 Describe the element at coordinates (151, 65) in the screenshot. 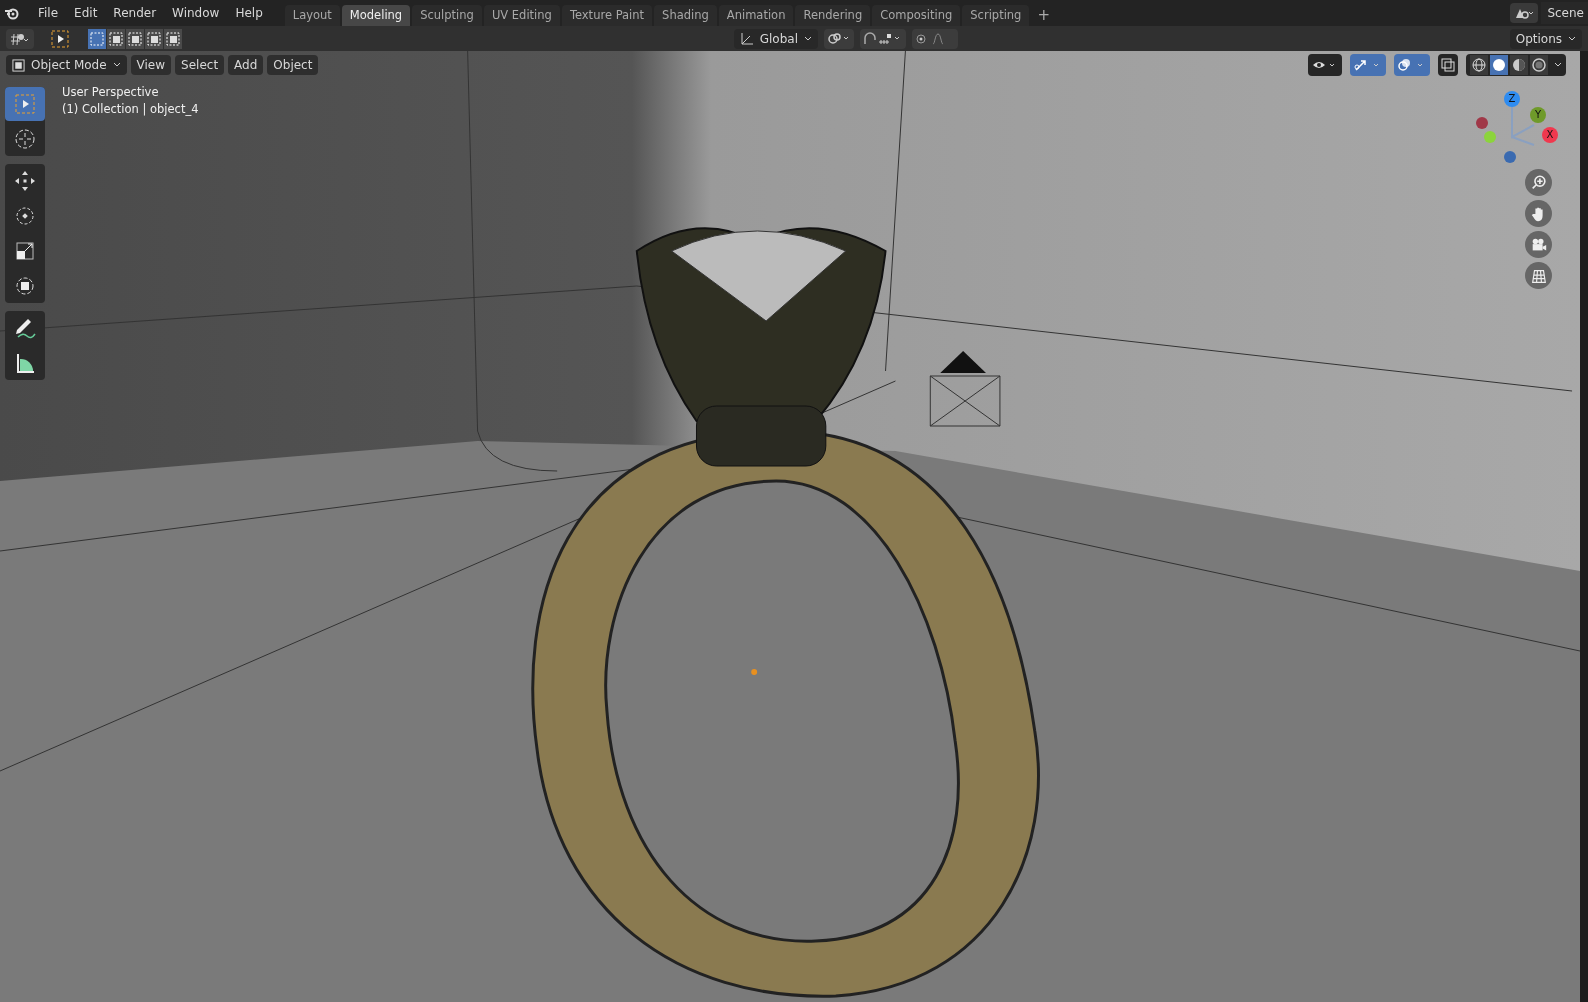

I see `viewport-menu: View` at that location.